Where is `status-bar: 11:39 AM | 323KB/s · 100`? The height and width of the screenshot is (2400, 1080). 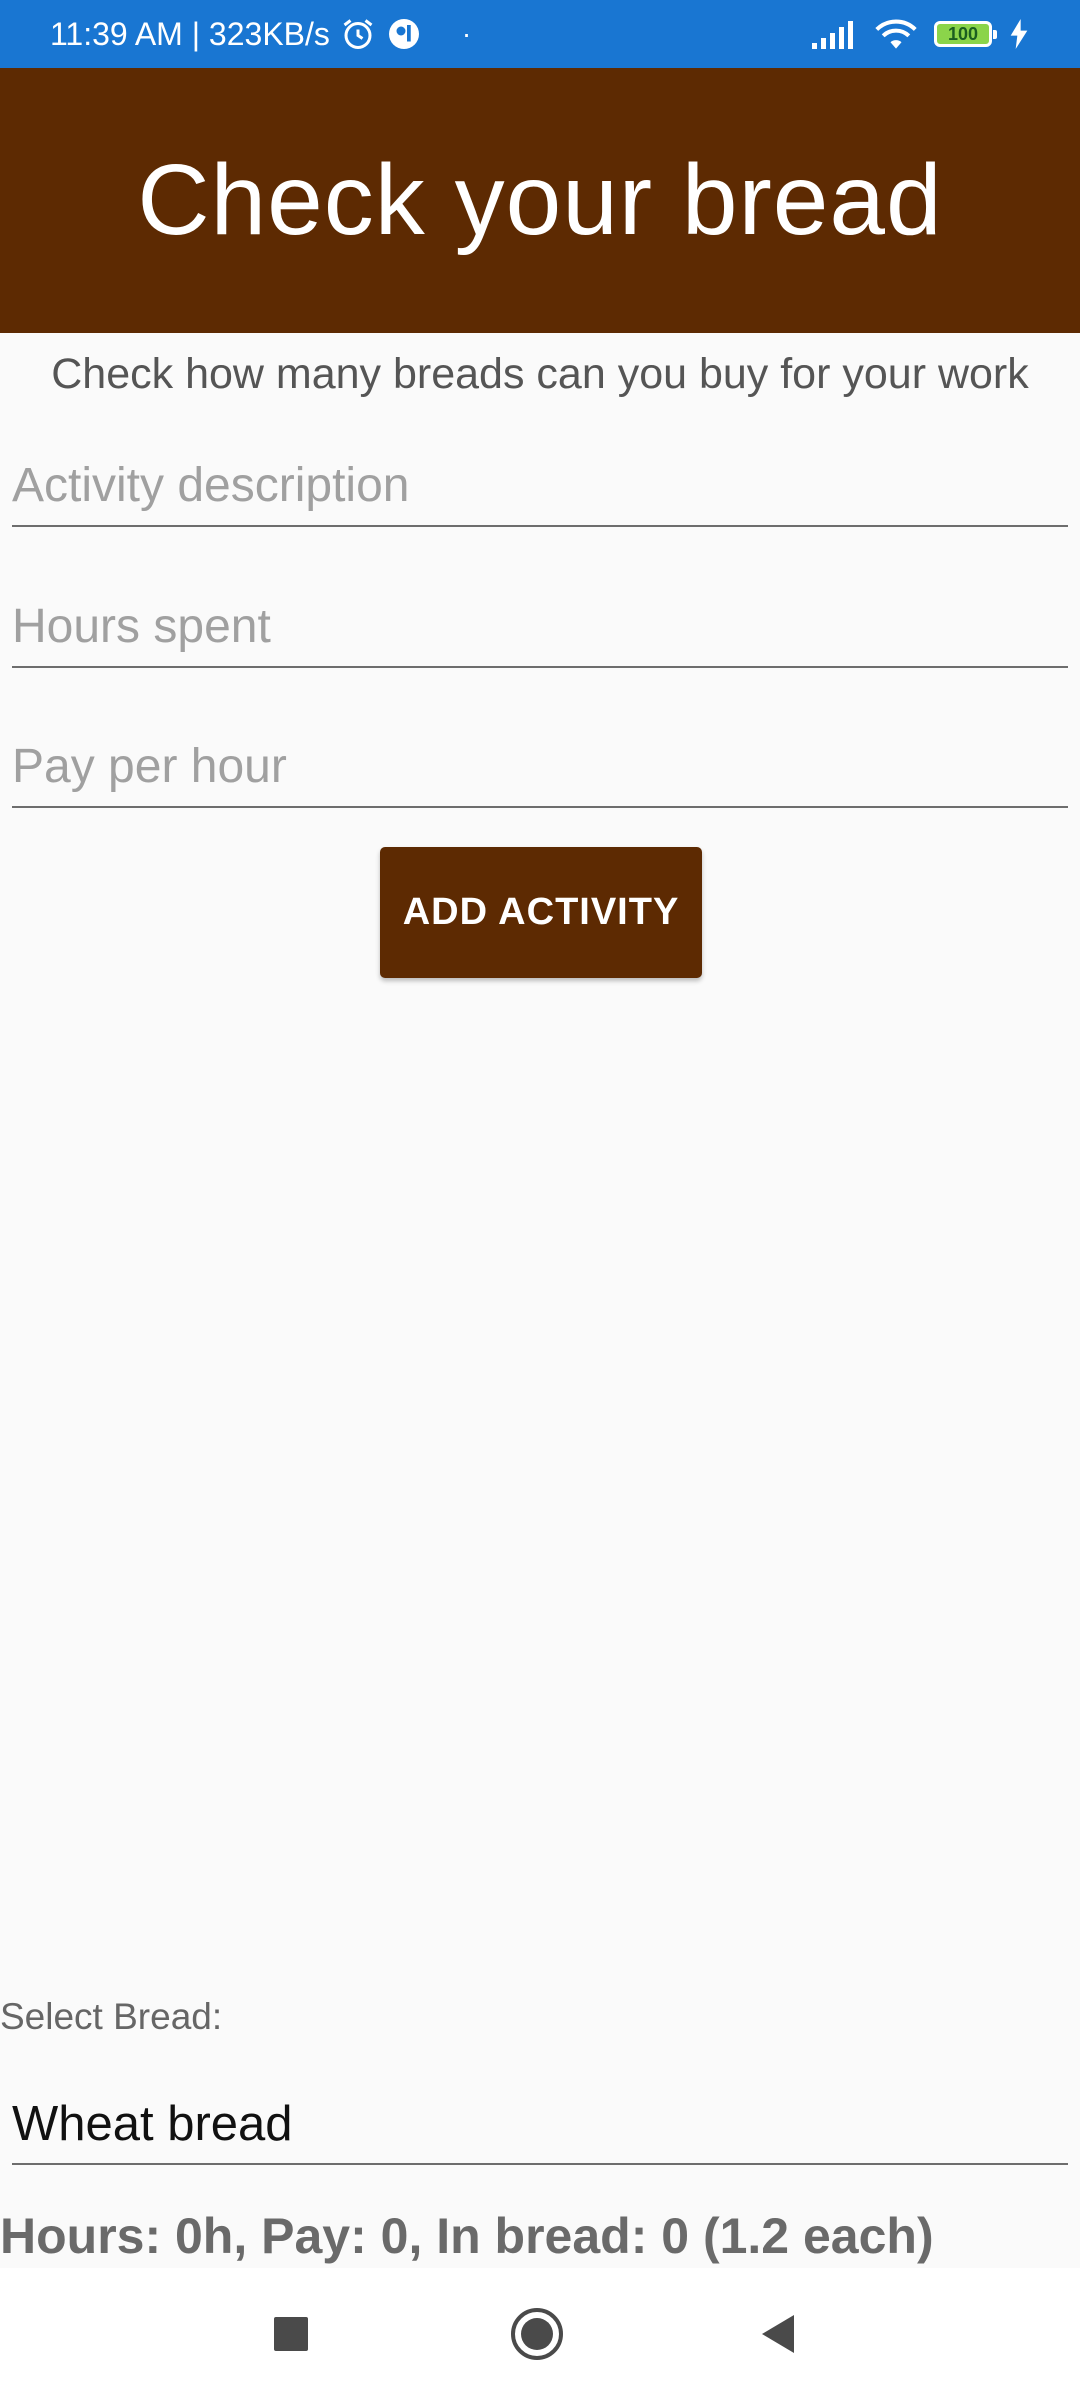
status-bar: 11:39 AM | 323KB/s · 100 is located at coordinates (540, 34).